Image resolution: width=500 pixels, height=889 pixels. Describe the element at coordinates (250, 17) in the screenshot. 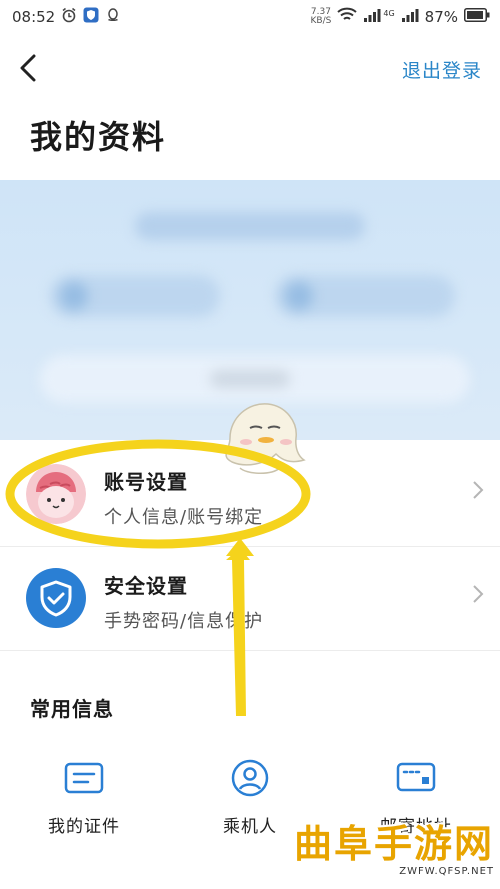

I see `status-bar: 08:52 7.37 KB/S 4G 87%` at that location.